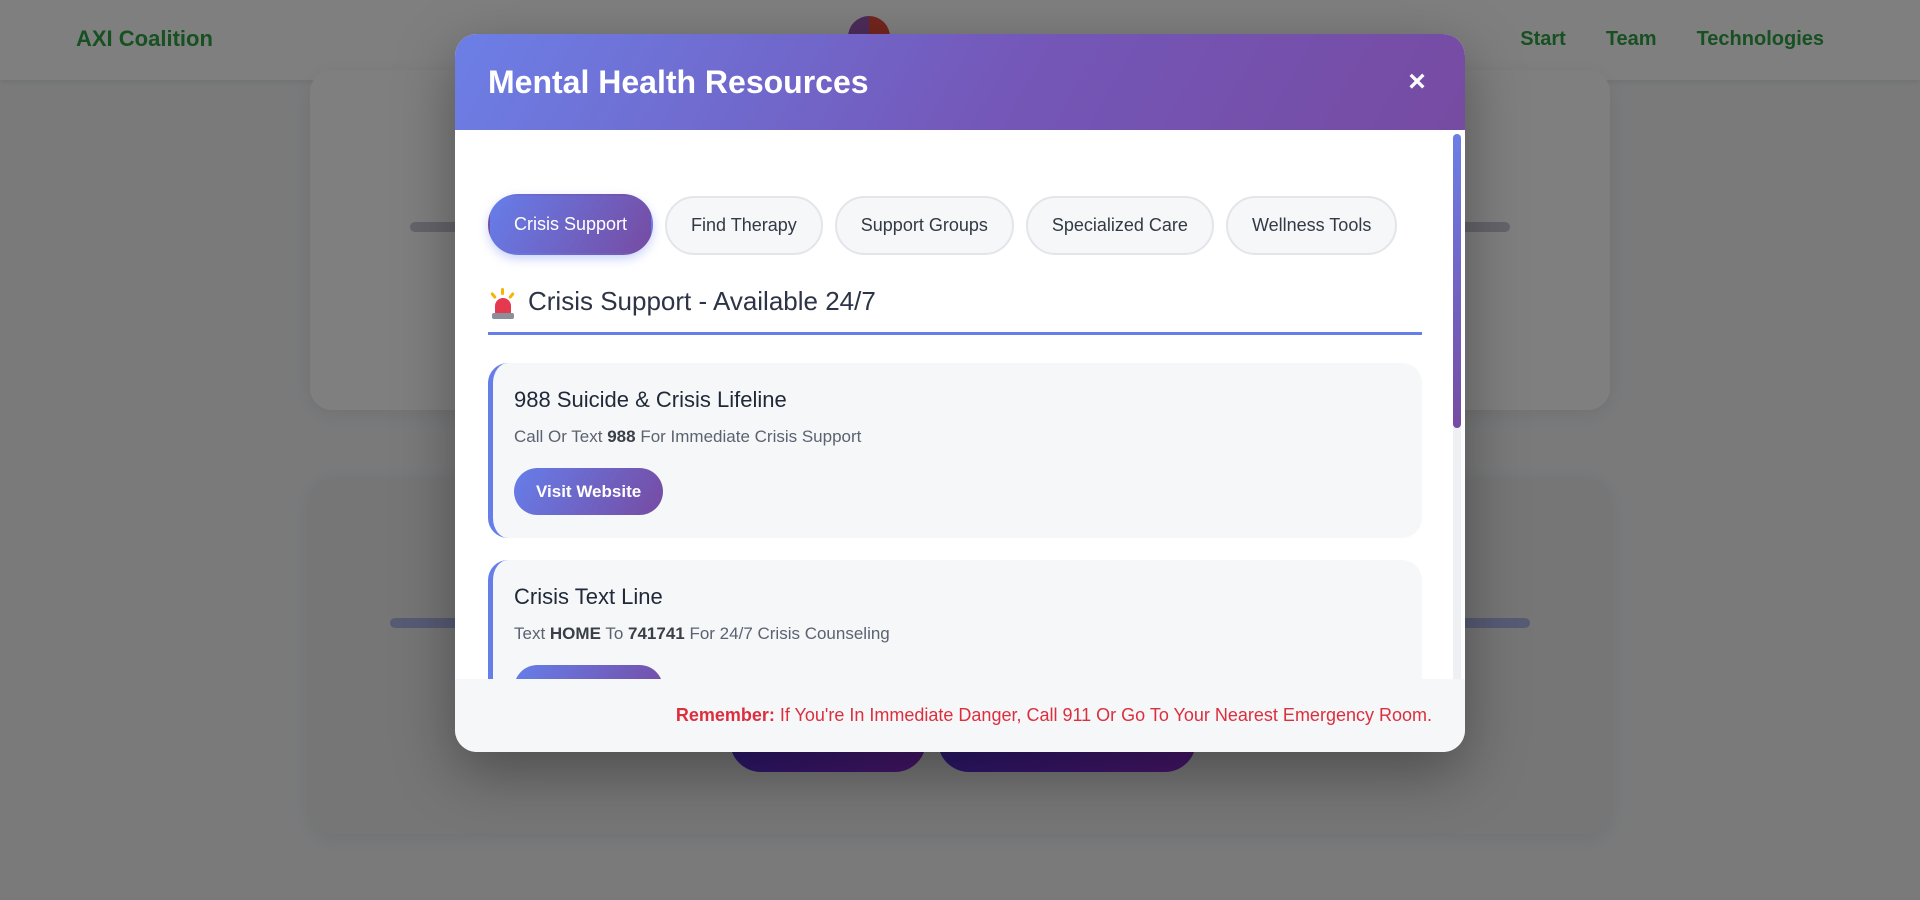 Image resolution: width=1920 pixels, height=900 pixels. Describe the element at coordinates (960, 82) in the screenshot. I see `modal-header: Mental Health Resources ×` at that location.